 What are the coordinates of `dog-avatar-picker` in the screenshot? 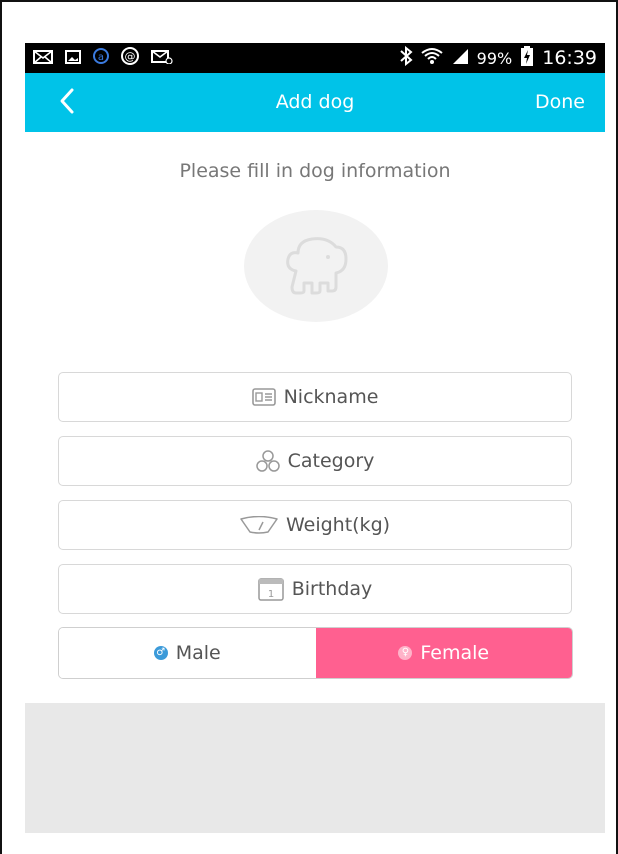 It's located at (316, 266).